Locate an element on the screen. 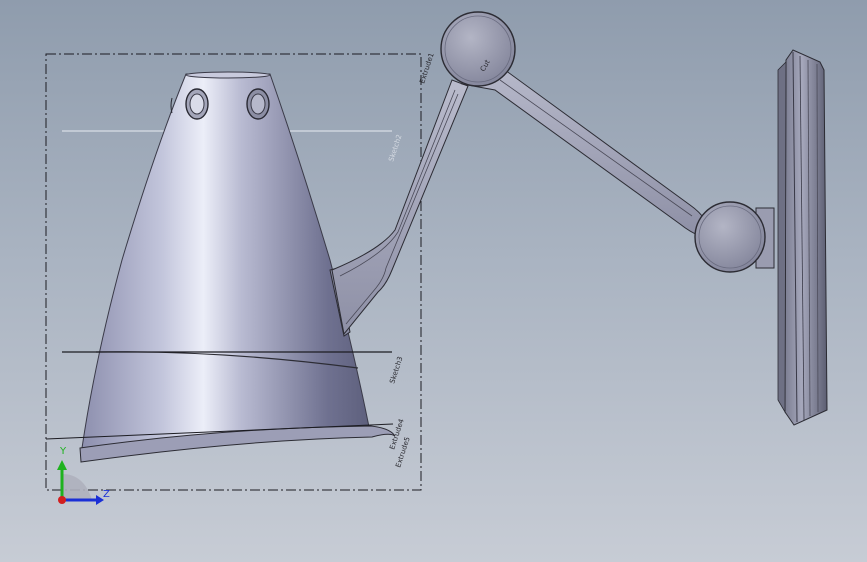 The height and width of the screenshot is (562, 867). top-joint is located at coordinates (478, 49).